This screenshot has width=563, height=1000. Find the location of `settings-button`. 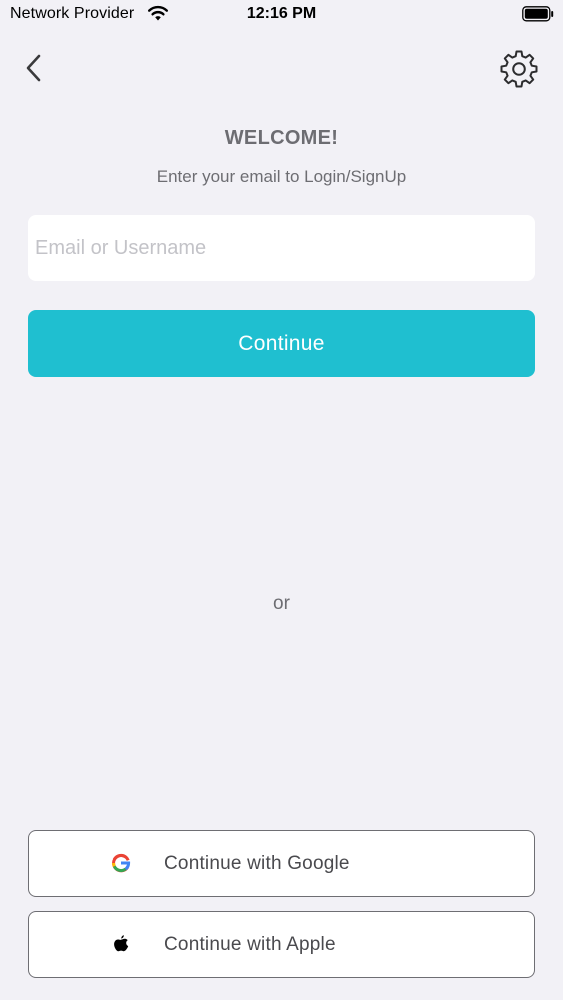

settings-button is located at coordinates (519, 69).